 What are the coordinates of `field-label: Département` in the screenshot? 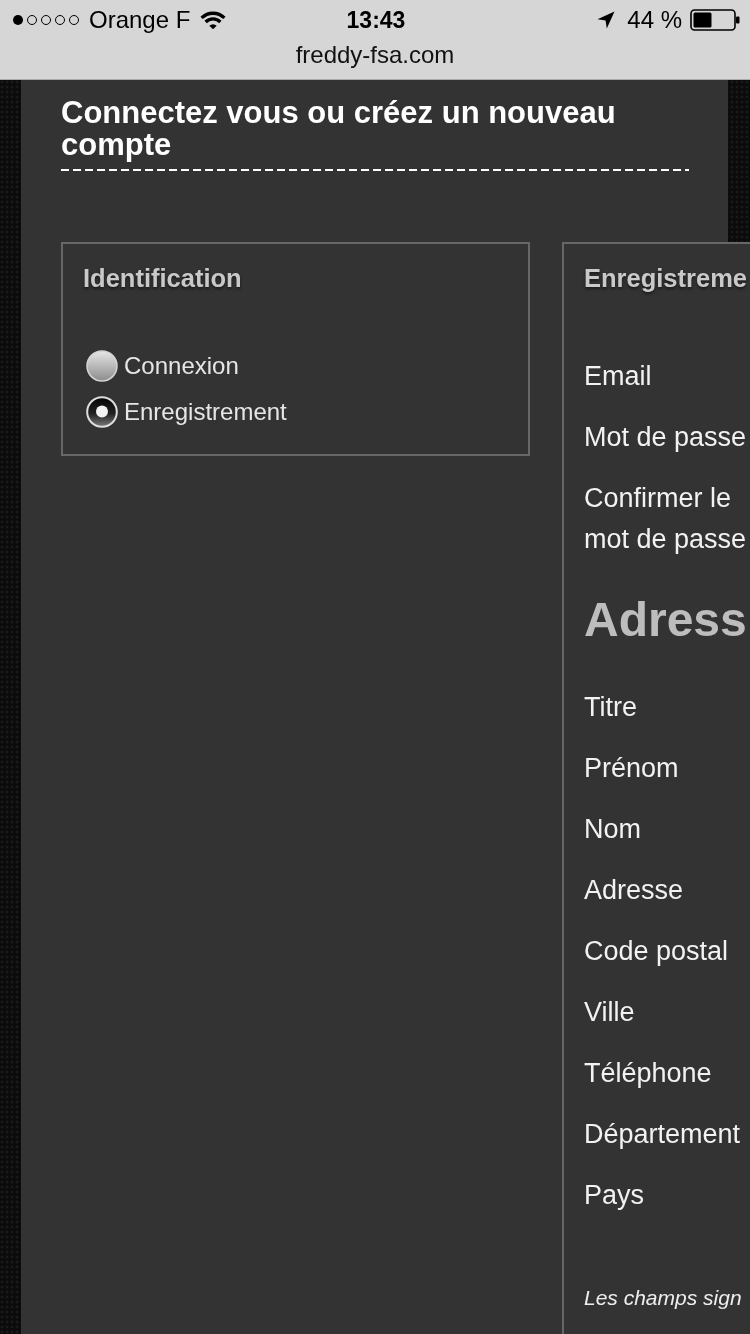 It's located at (662, 1134).